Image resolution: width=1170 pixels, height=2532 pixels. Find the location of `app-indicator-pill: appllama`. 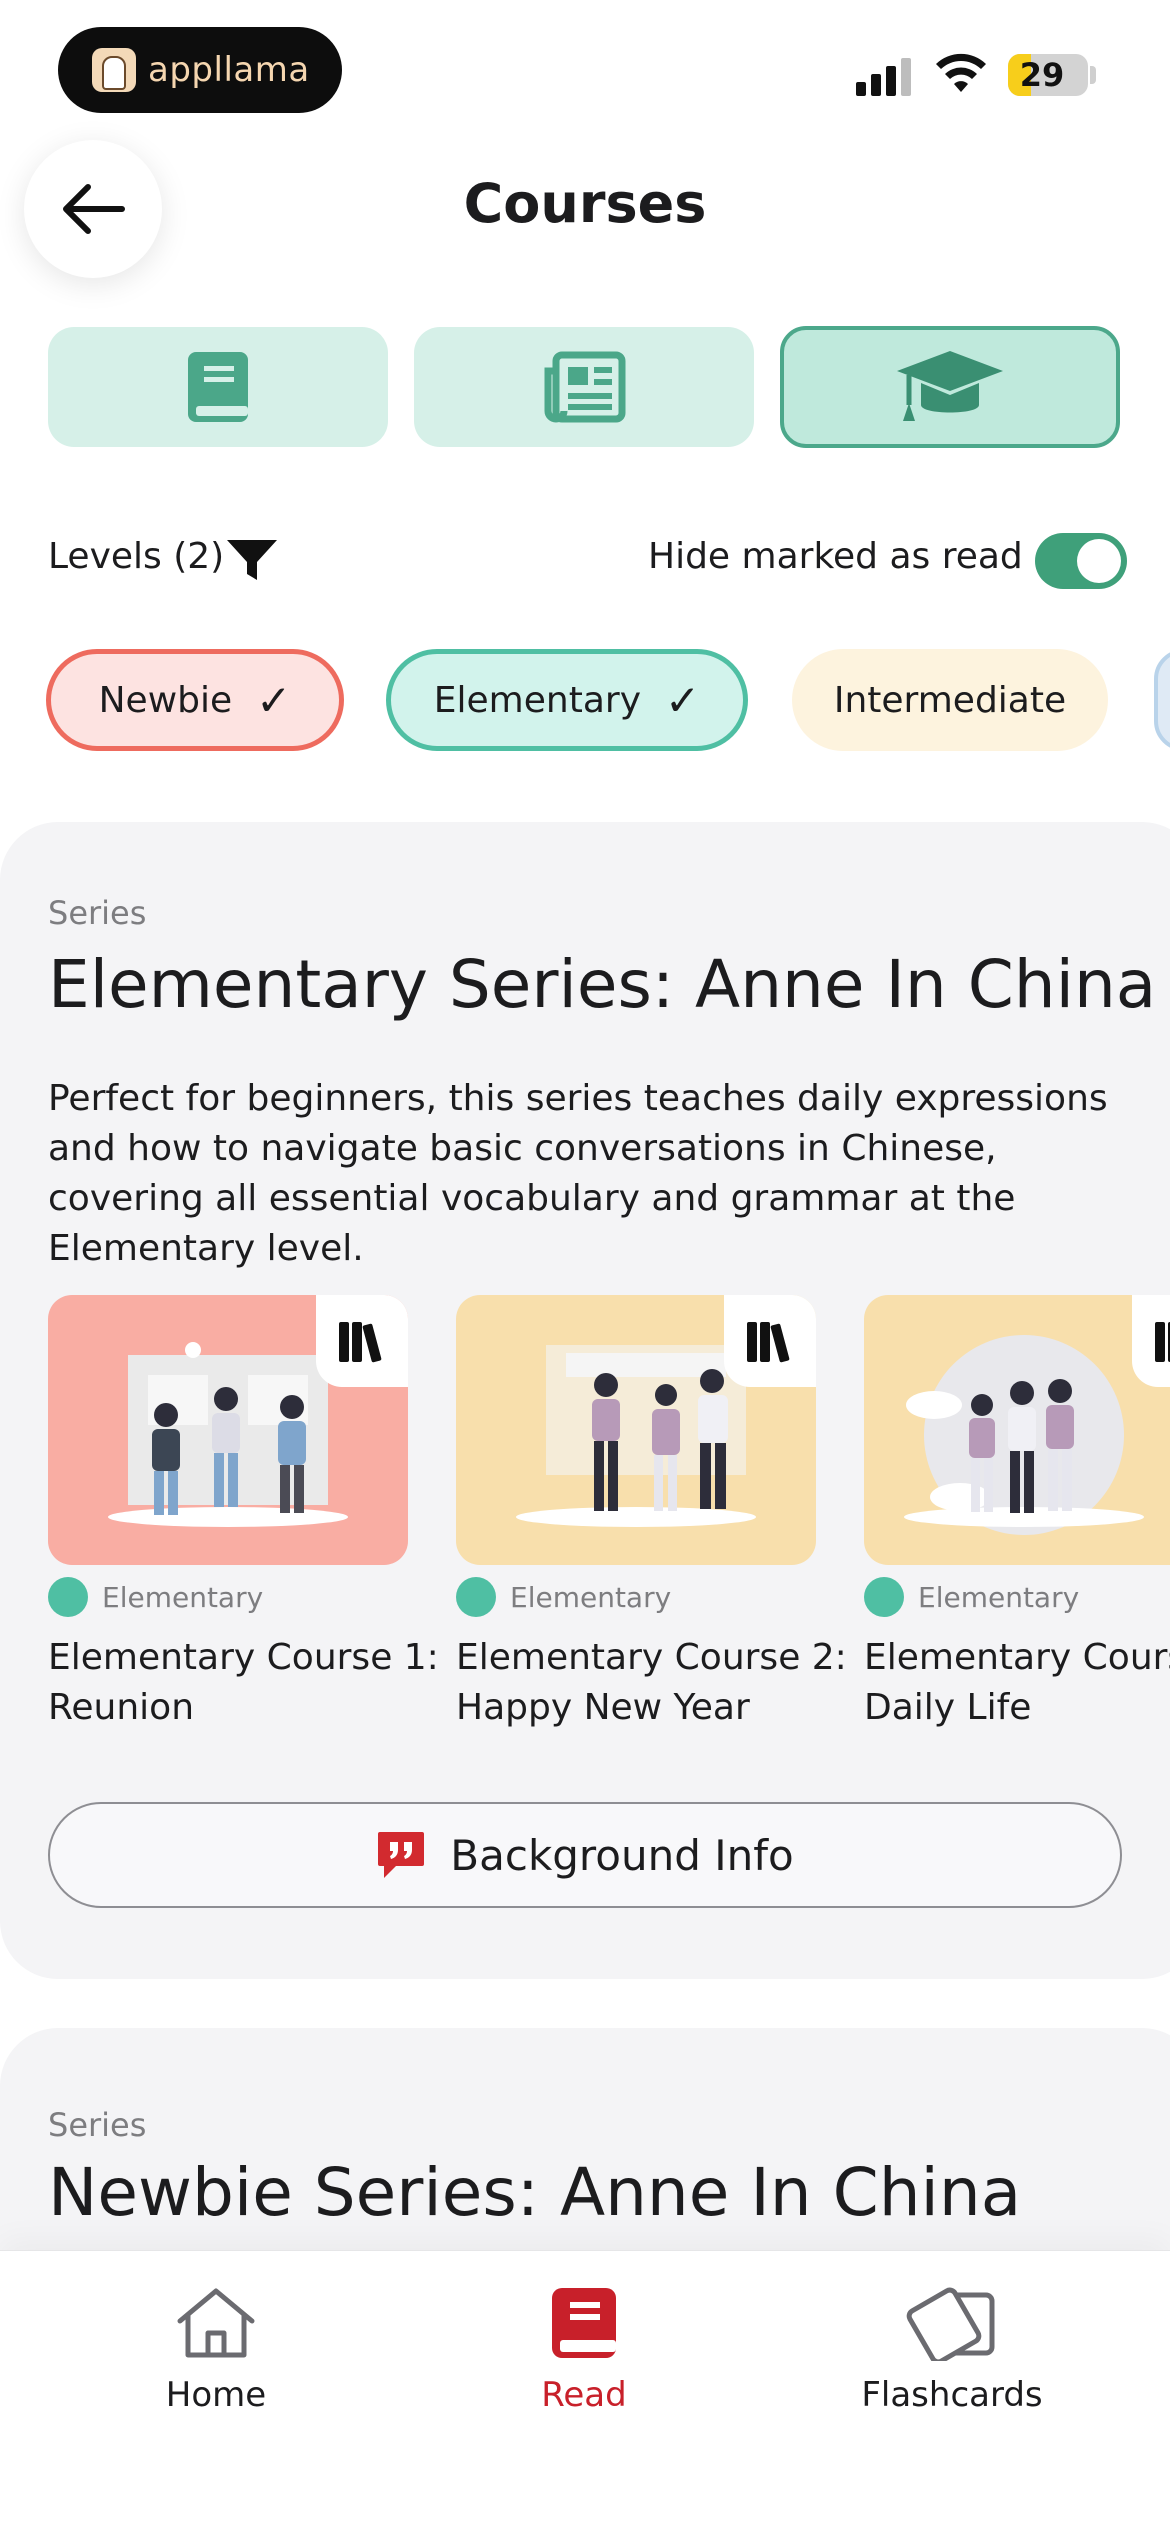

app-indicator-pill: appllama is located at coordinates (200, 70).